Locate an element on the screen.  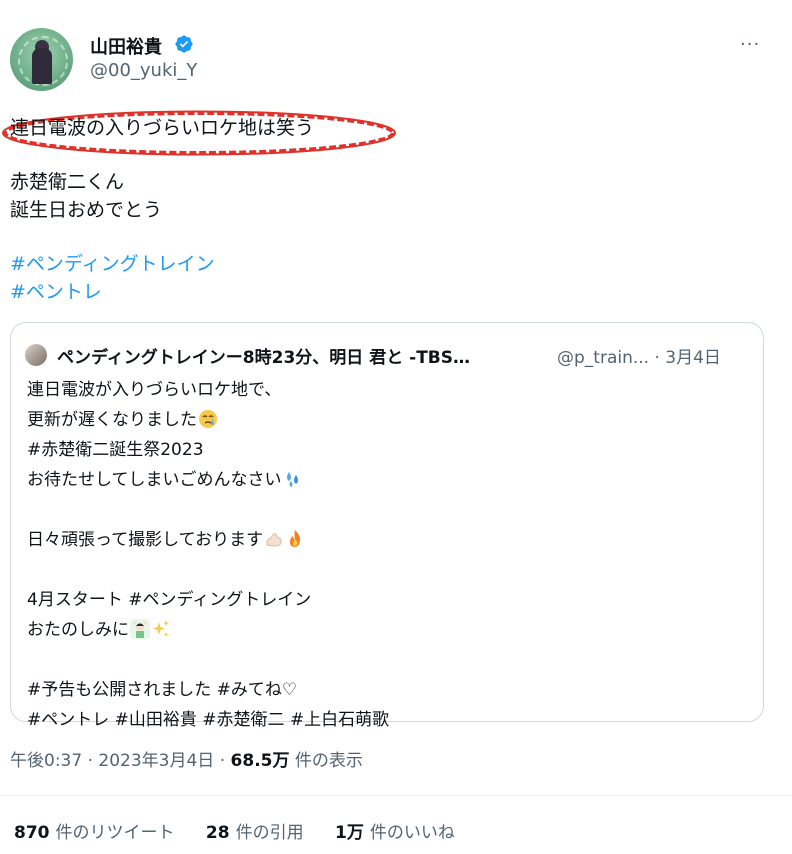
divider is located at coordinates (396, 795).